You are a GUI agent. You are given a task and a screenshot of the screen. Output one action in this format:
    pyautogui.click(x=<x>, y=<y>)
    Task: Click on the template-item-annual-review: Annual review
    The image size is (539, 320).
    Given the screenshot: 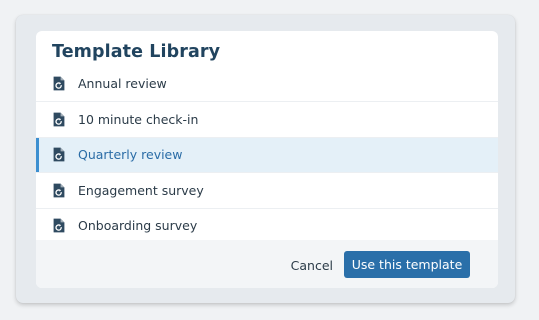 What is the action you would take?
    pyautogui.click(x=267, y=83)
    